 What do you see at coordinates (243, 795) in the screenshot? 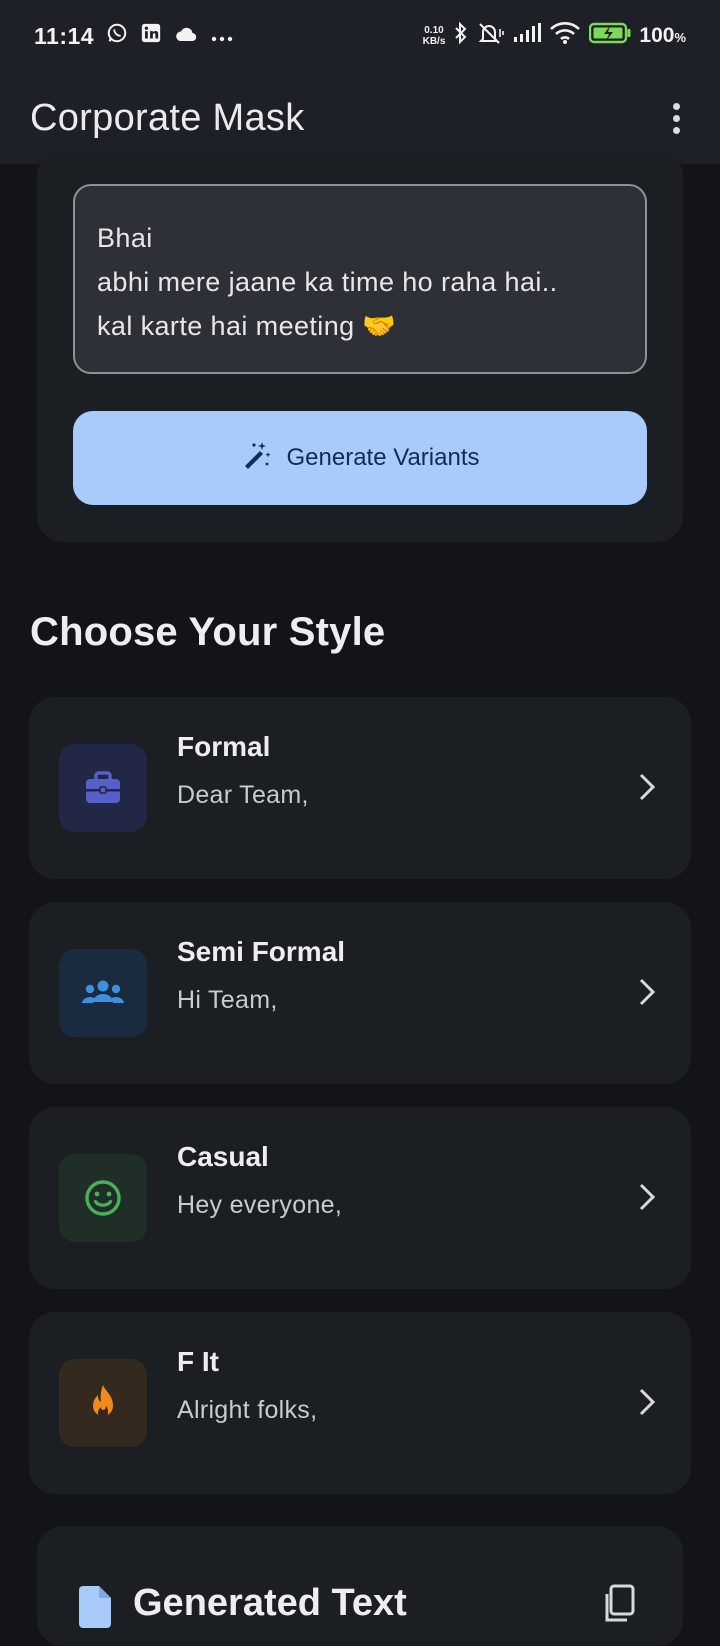
I see `style-preview: Dear Team,` at bounding box center [243, 795].